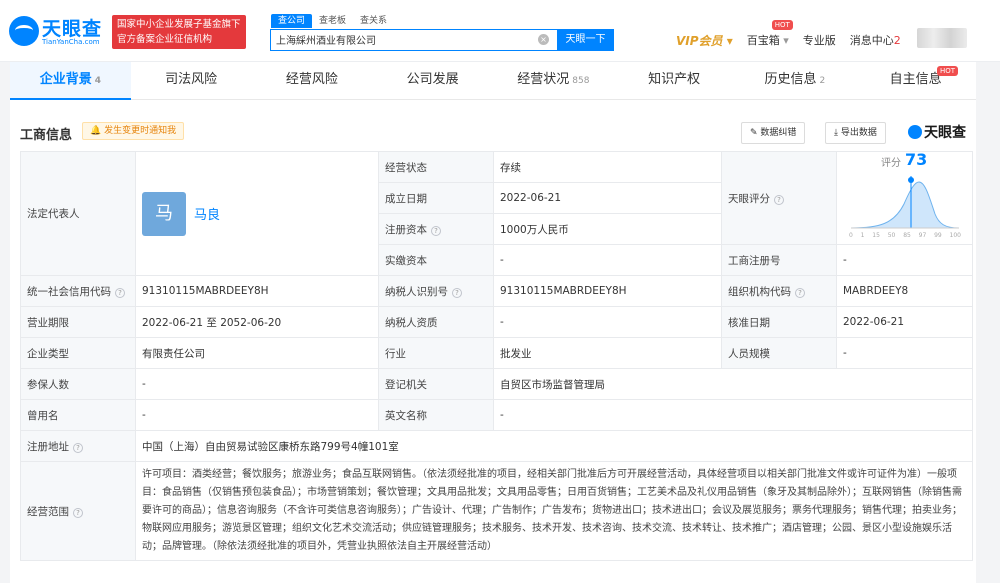 This screenshot has height=583, width=1000. I want to click on message-center-label: 消息中心, so click(871, 40).